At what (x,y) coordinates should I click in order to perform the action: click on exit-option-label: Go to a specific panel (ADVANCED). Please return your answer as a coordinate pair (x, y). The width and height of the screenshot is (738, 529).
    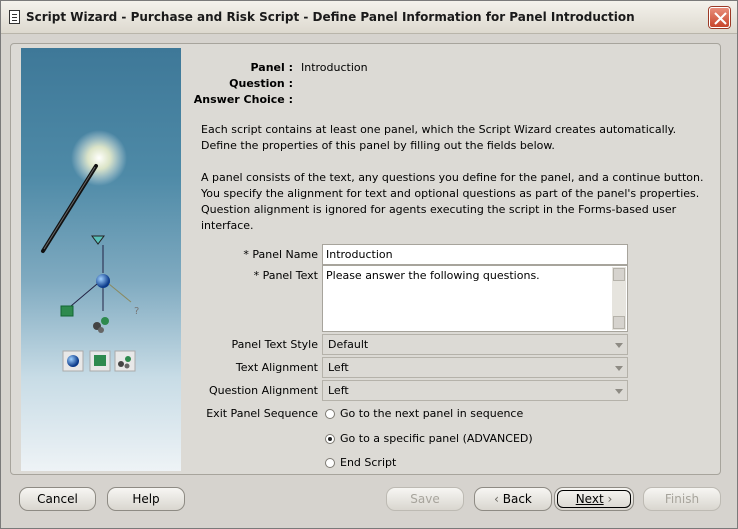
    Looking at the image, I should click on (436, 438).